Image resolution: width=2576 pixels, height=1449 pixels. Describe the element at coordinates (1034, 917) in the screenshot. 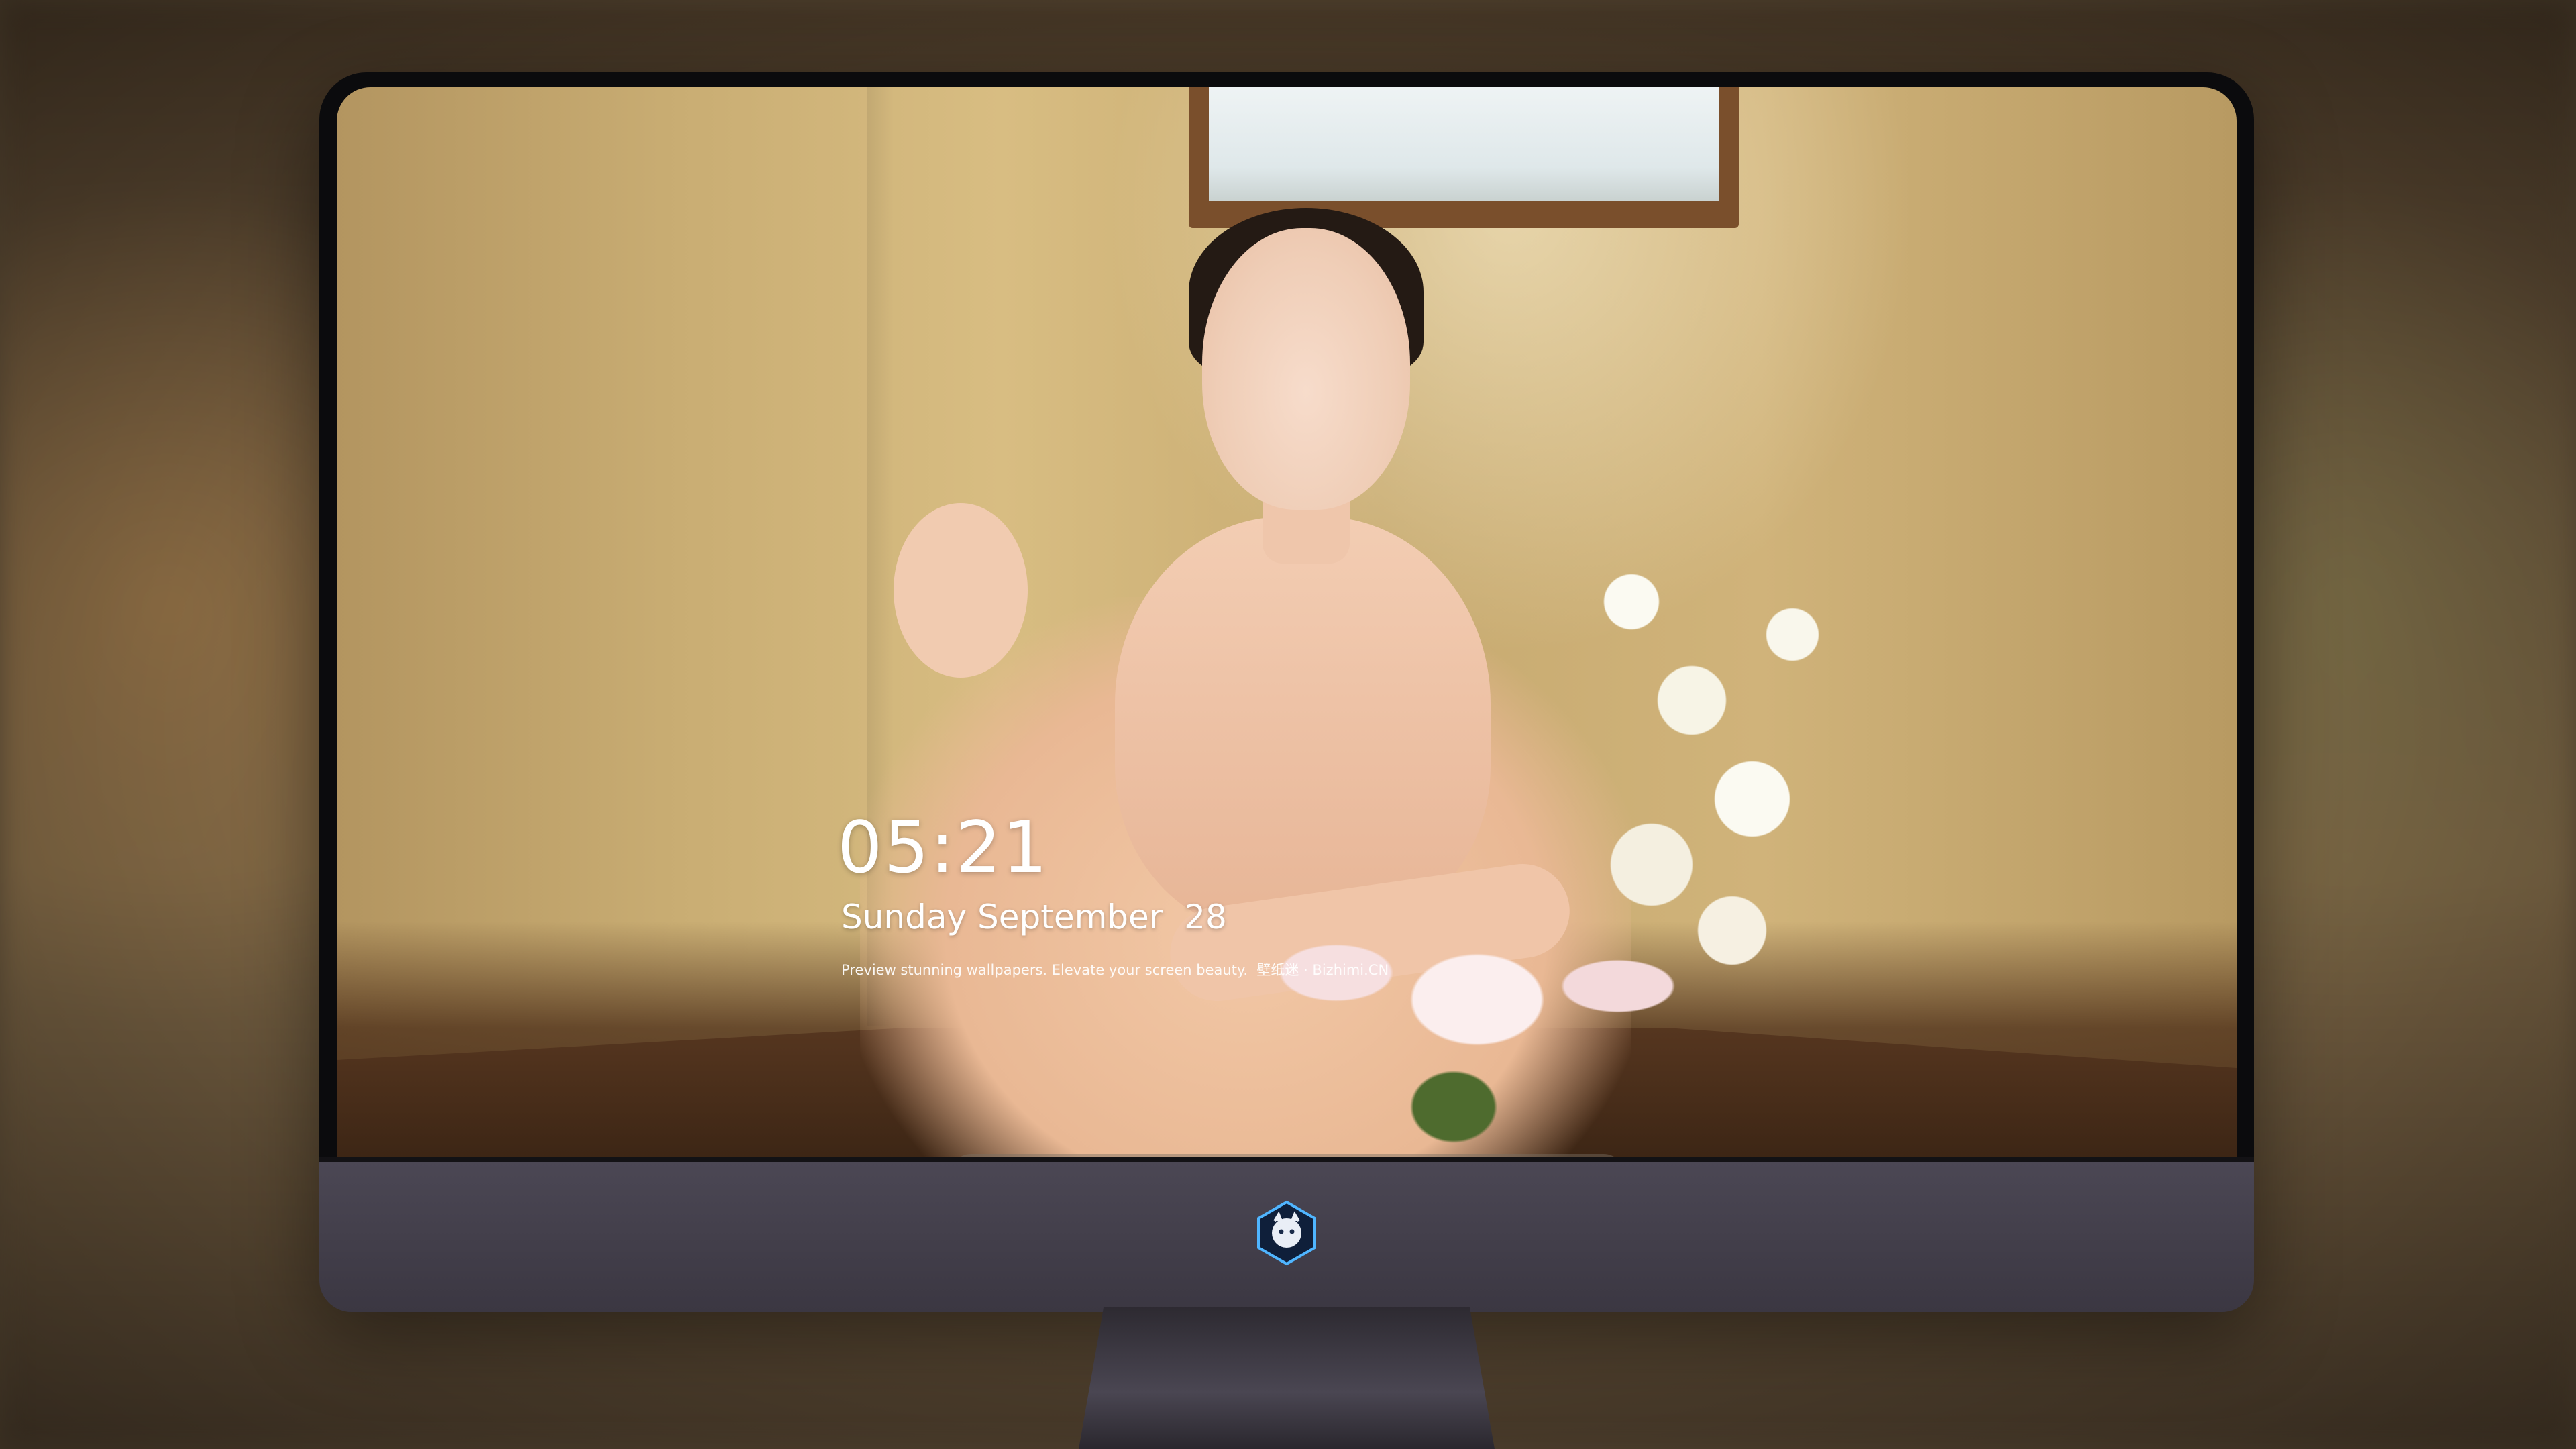

I see `lockscreen-date: Sunday September 28` at that location.